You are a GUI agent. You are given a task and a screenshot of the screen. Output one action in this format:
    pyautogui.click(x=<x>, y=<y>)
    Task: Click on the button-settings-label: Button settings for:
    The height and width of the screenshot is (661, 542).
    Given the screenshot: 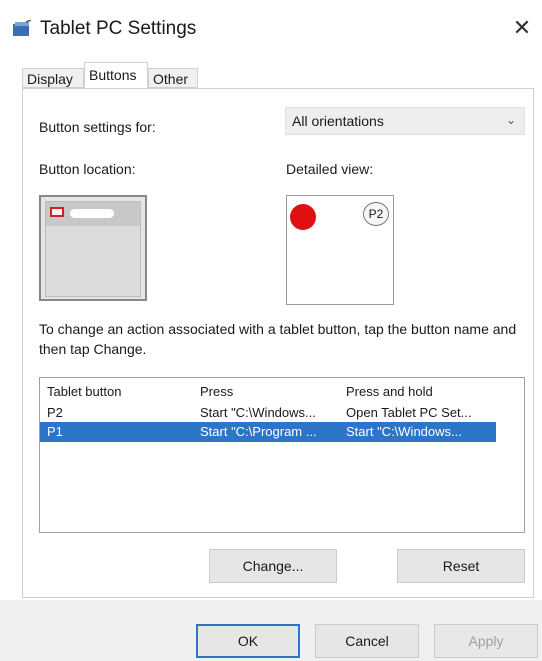 What is the action you would take?
    pyautogui.click(x=97, y=127)
    